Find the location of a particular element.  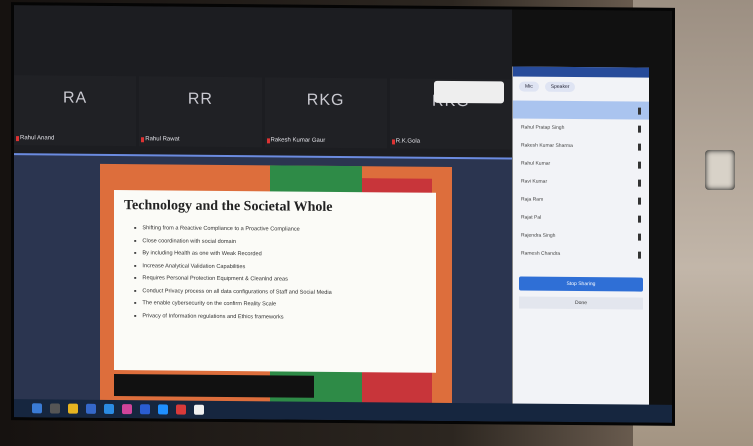

panel-checkbox is located at coordinates (581, 318).